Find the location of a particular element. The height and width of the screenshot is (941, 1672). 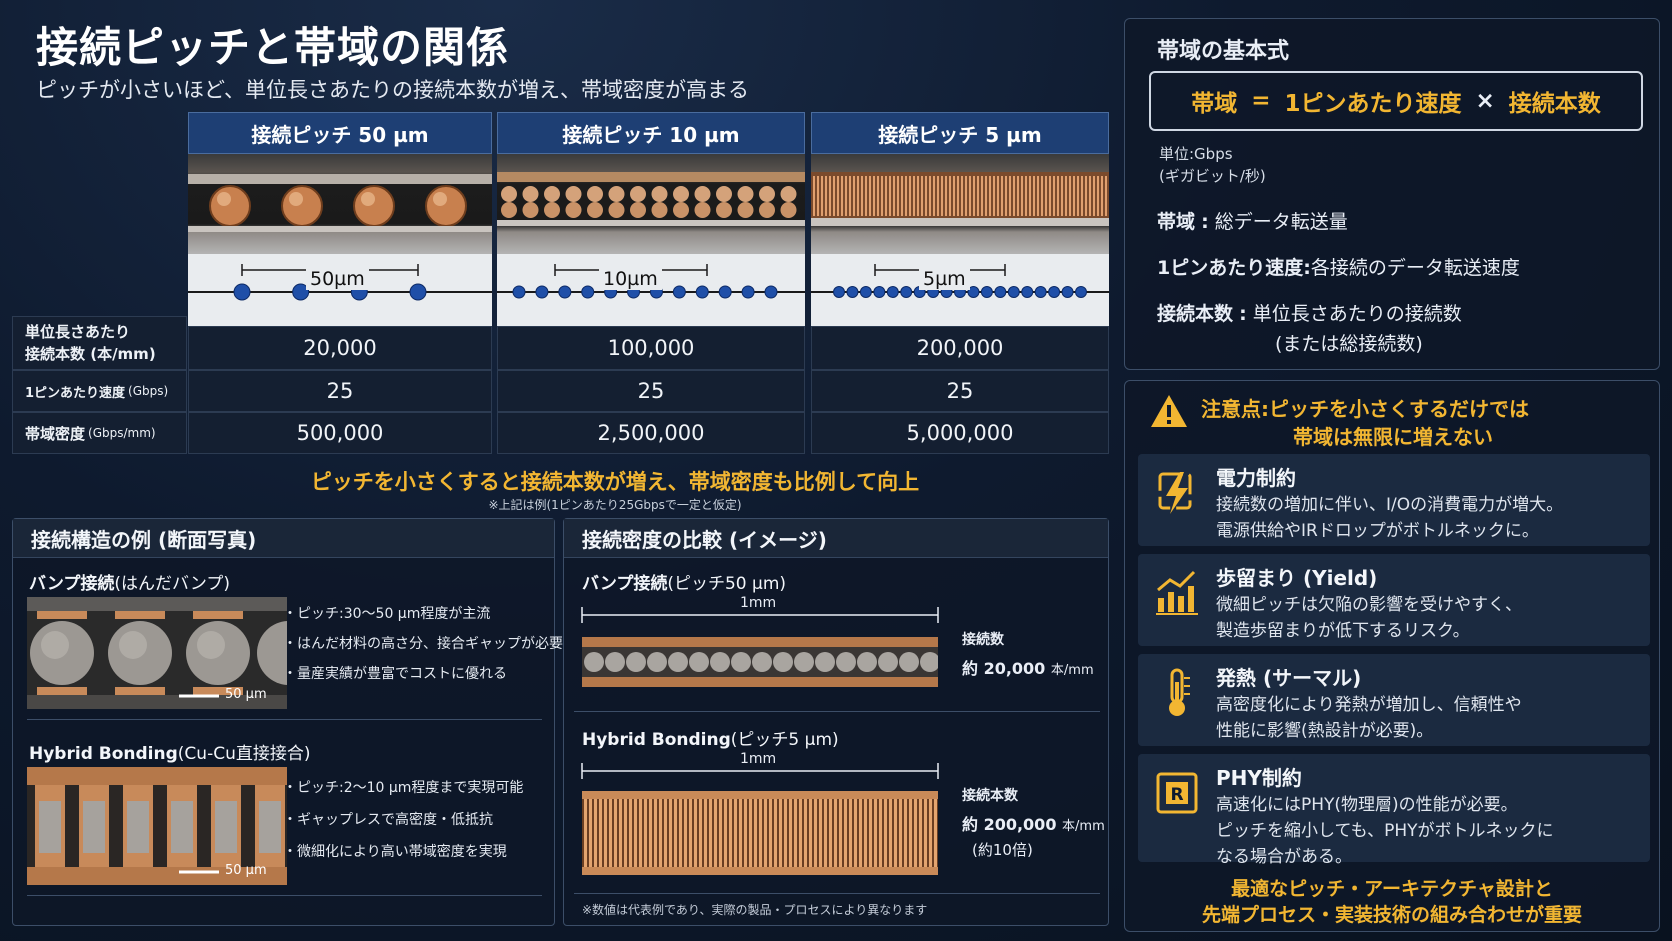

power-icon is located at coordinates (1175, 493).